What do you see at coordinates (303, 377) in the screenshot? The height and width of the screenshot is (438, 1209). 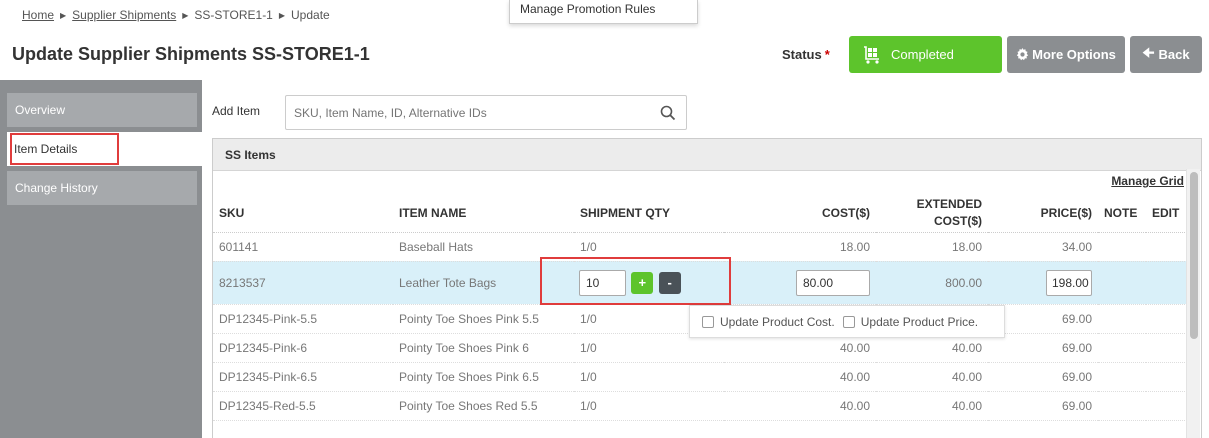 I see `cell-sku: DP12345-Pink-6.5` at bounding box center [303, 377].